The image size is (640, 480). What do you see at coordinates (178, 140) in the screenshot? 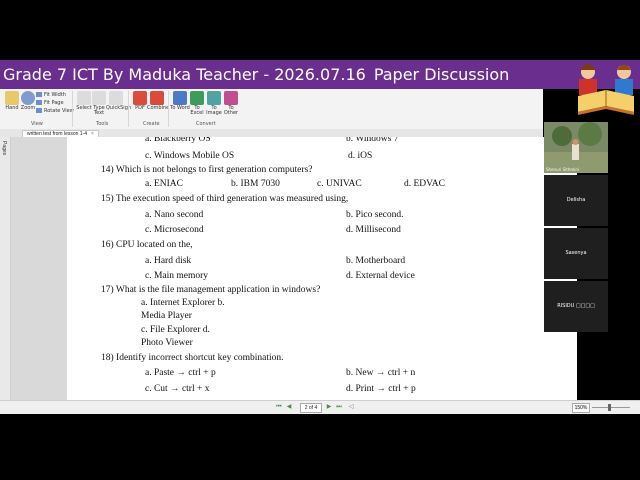
I see `answer-option: a. Blackberry OS` at bounding box center [178, 140].